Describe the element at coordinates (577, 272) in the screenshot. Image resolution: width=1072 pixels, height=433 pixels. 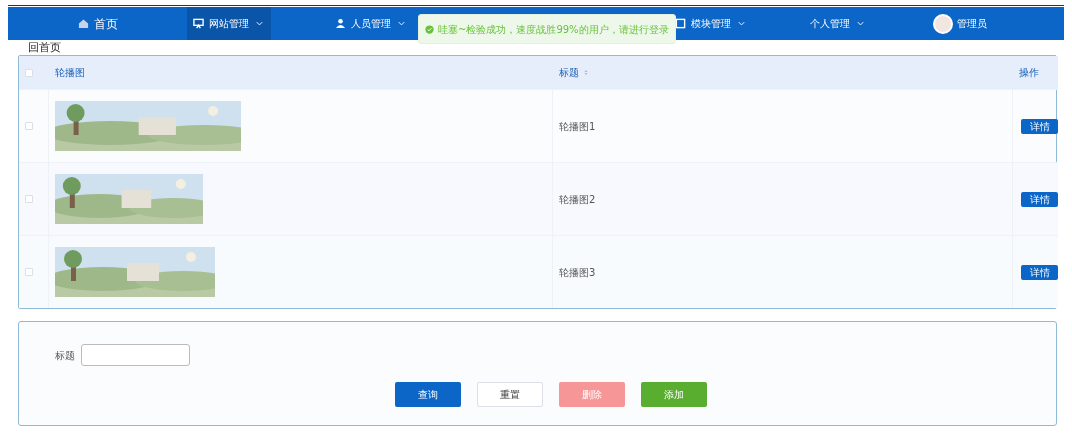
I see `table-cell-text: 轮播图3` at that location.